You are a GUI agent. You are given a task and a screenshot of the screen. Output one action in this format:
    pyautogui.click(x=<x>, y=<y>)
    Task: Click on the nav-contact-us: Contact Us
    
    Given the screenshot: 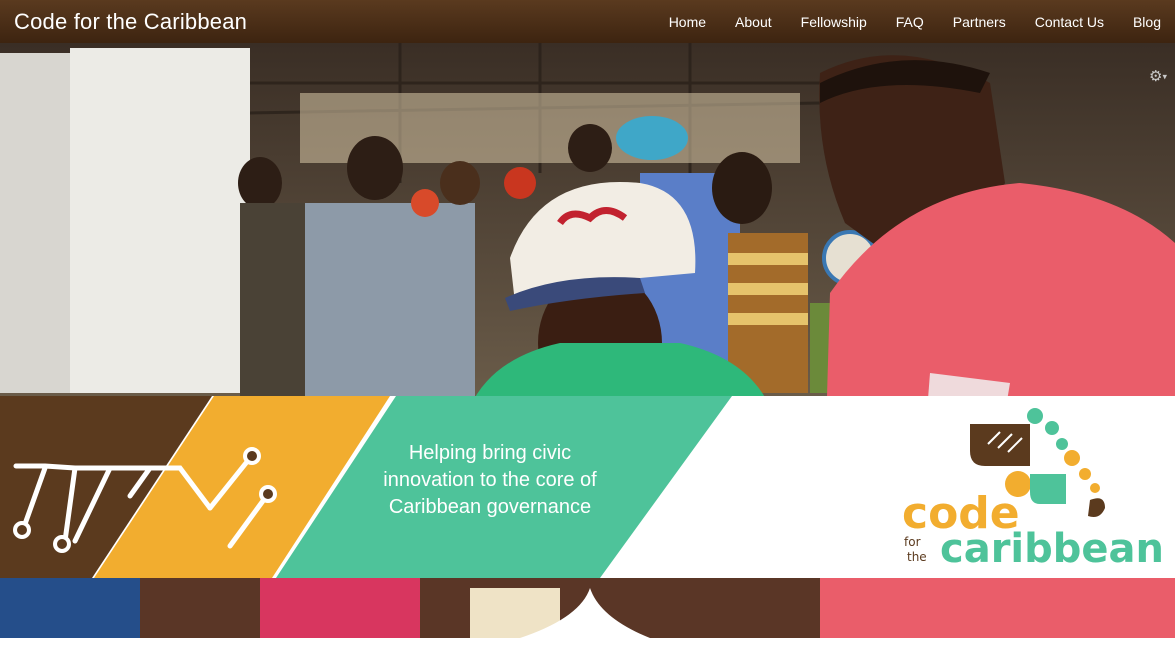 What is the action you would take?
    pyautogui.click(x=1069, y=22)
    